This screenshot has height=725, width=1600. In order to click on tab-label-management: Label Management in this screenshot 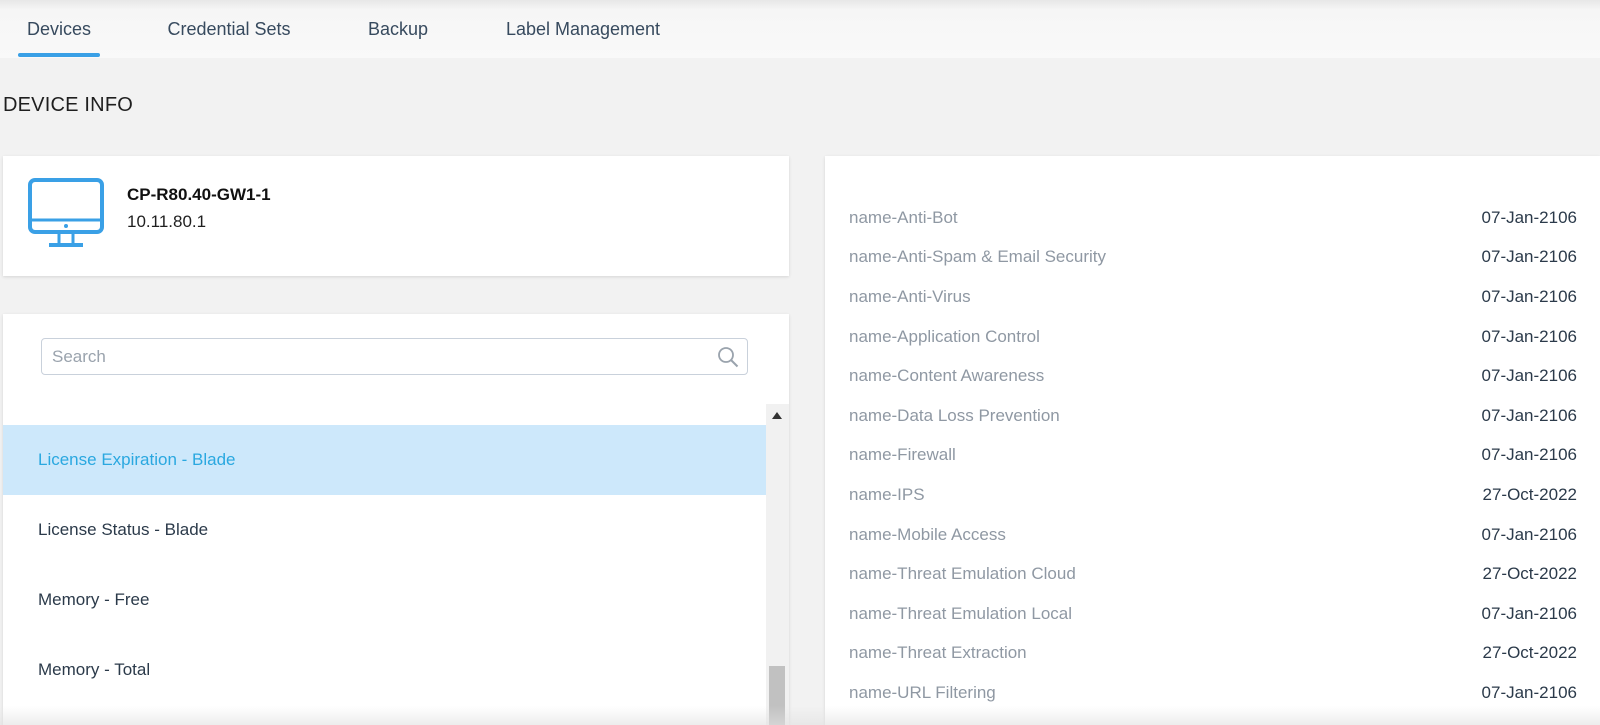, I will do `click(583, 29)`.